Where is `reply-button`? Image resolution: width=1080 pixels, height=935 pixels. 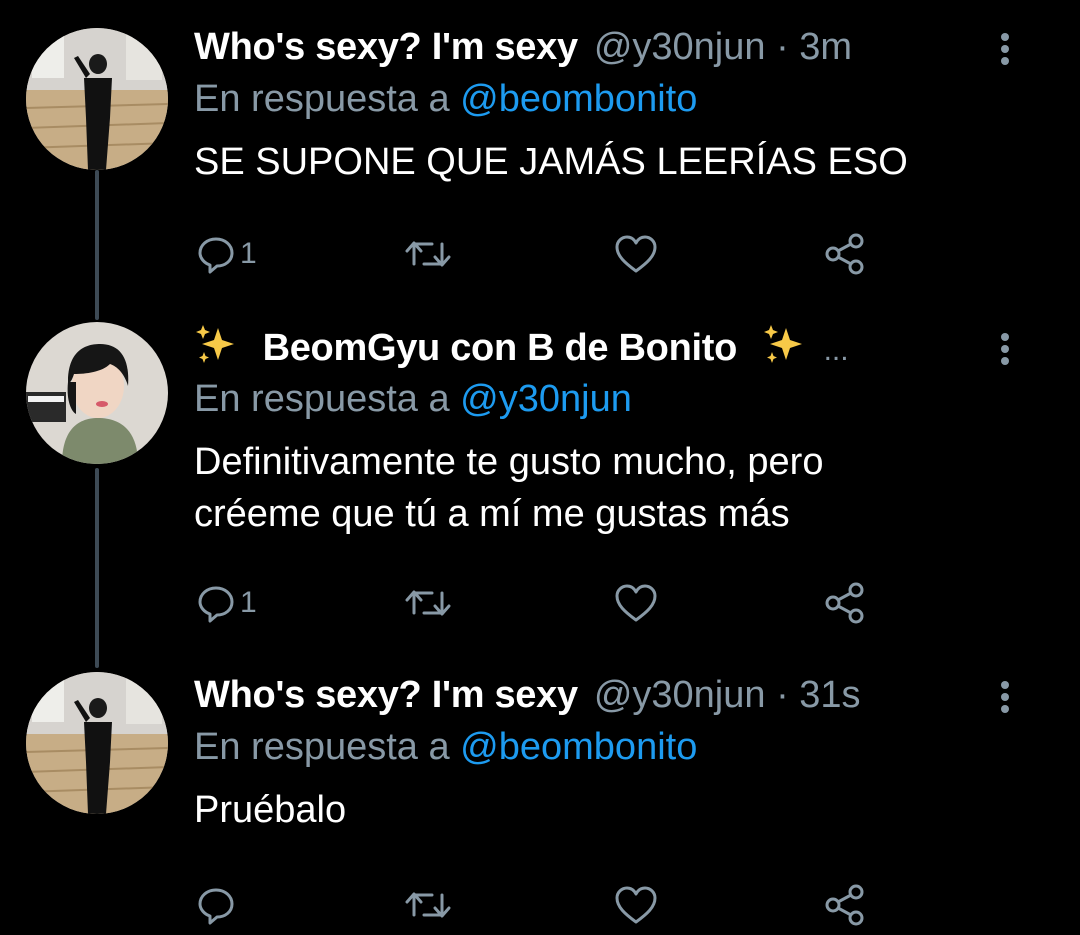
reply-button is located at coordinates (218, 905).